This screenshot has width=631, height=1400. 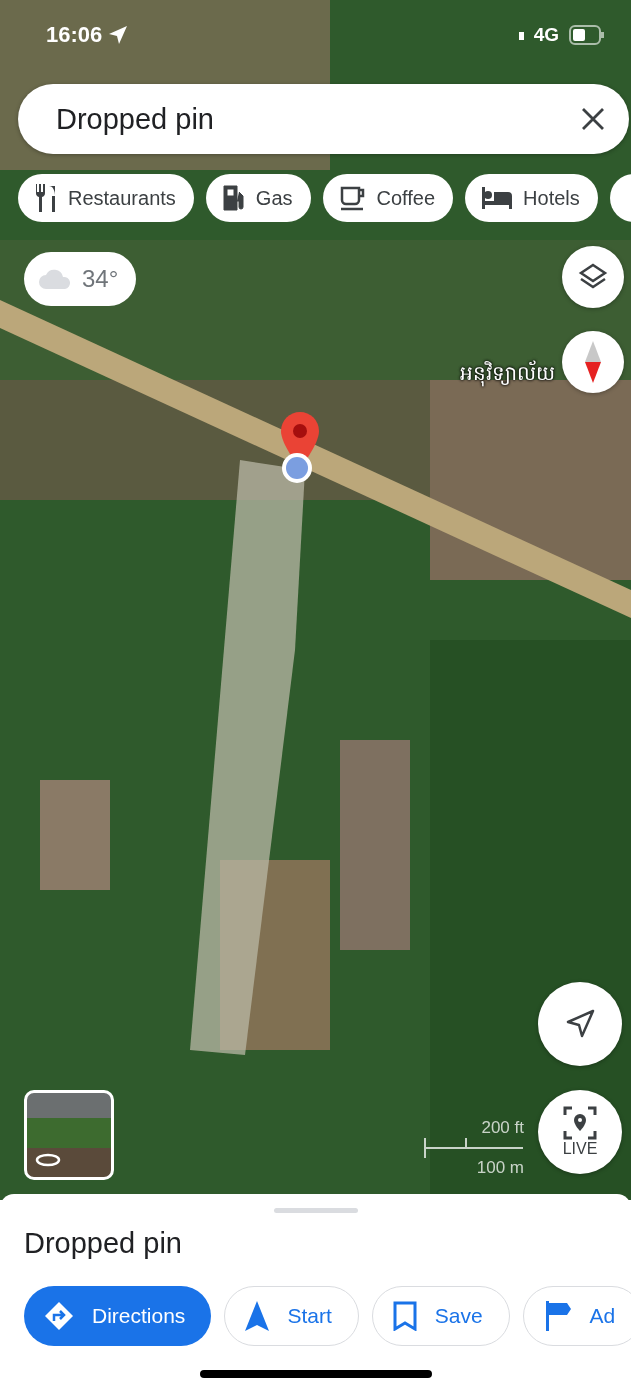 I want to click on drag-handle, so click(x=315, y=1210).